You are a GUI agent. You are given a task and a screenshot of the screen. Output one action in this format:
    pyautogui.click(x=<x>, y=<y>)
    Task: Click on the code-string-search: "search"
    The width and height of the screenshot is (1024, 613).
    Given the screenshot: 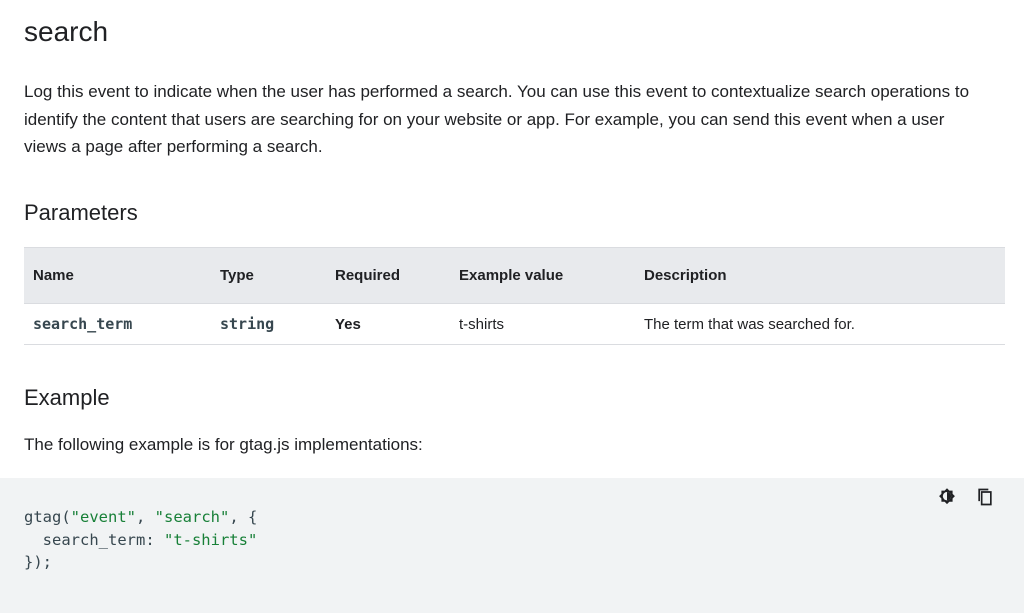 What is the action you would take?
    pyautogui.click(x=192, y=517)
    